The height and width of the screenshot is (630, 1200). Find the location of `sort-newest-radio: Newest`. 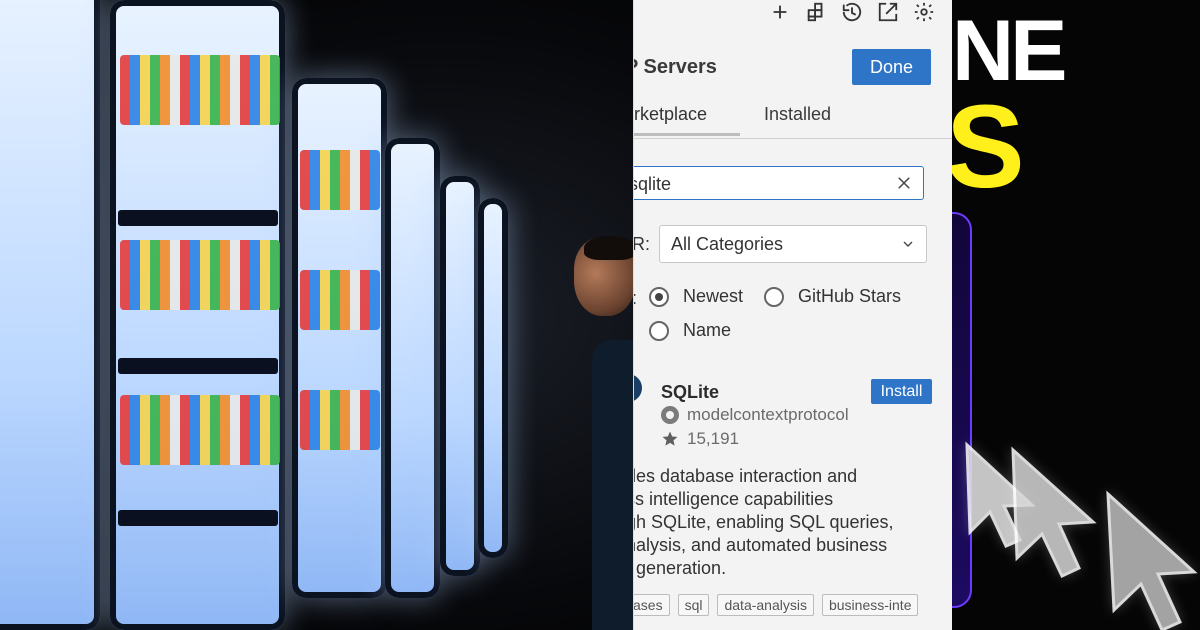

sort-newest-radio: Newest is located at coordinates (696, 296).